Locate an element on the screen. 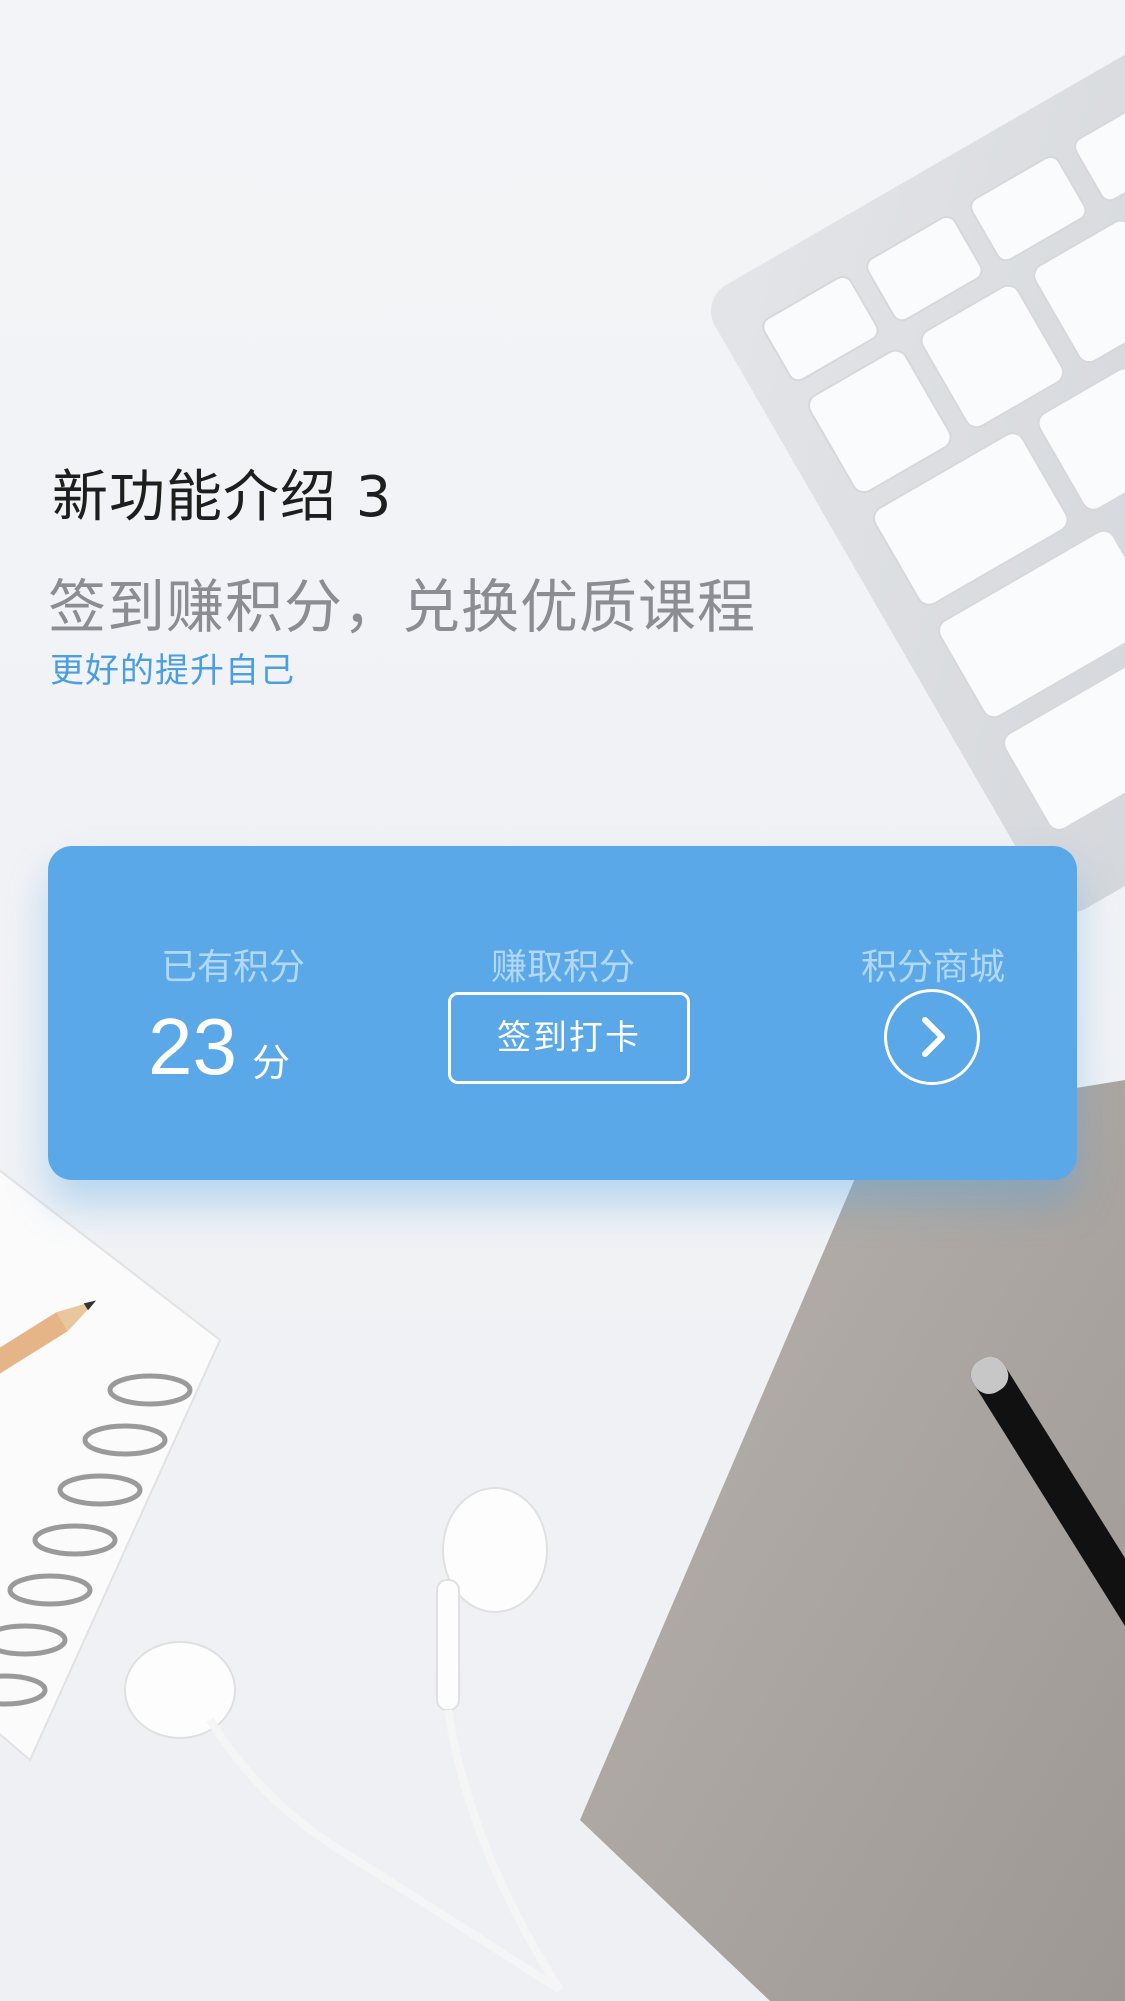 The height and width of the screenshot is (2001, 1125). earn-points-column: 赚取积分 签到打卡 is located at coordinates (563, 1013).